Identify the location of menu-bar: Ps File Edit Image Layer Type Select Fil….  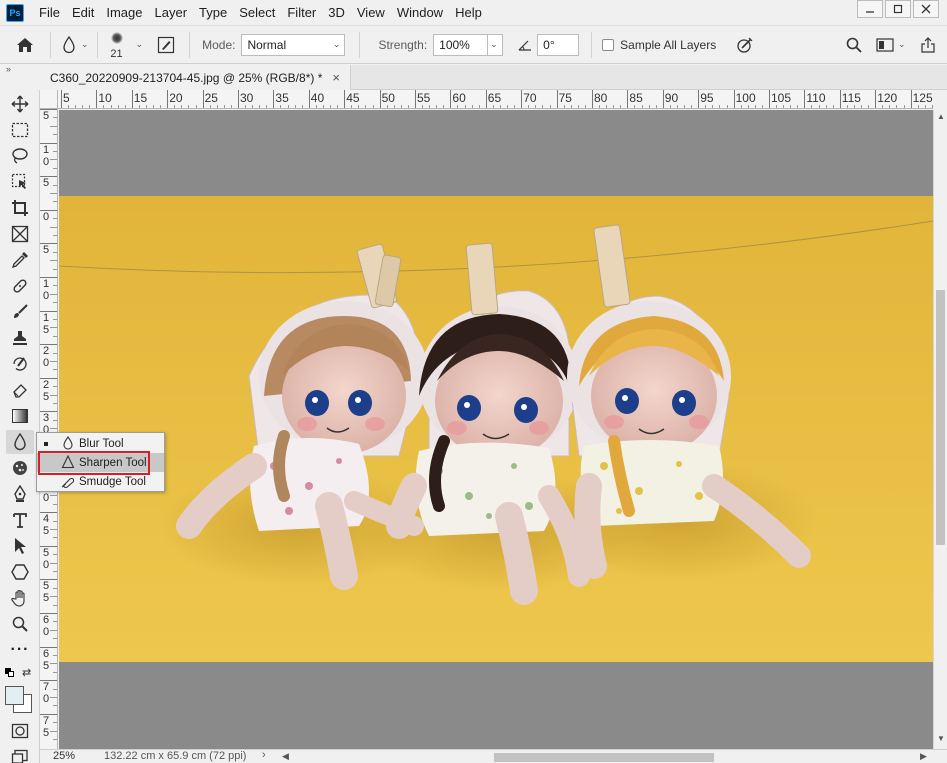
(473, 12).